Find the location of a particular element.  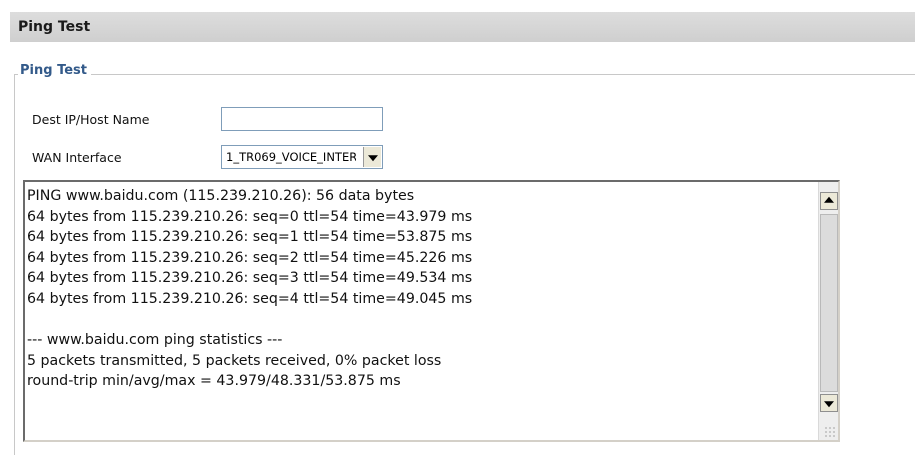

resize-grip-icon is located at coordinates (830, 432).